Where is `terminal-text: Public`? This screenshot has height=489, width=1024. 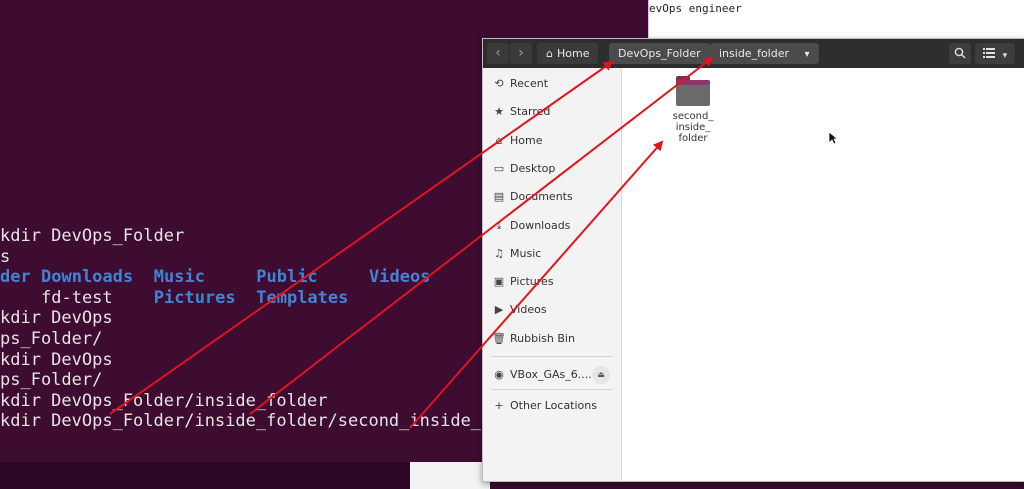 terminal-text: Public is located at coordinates (287, 277).